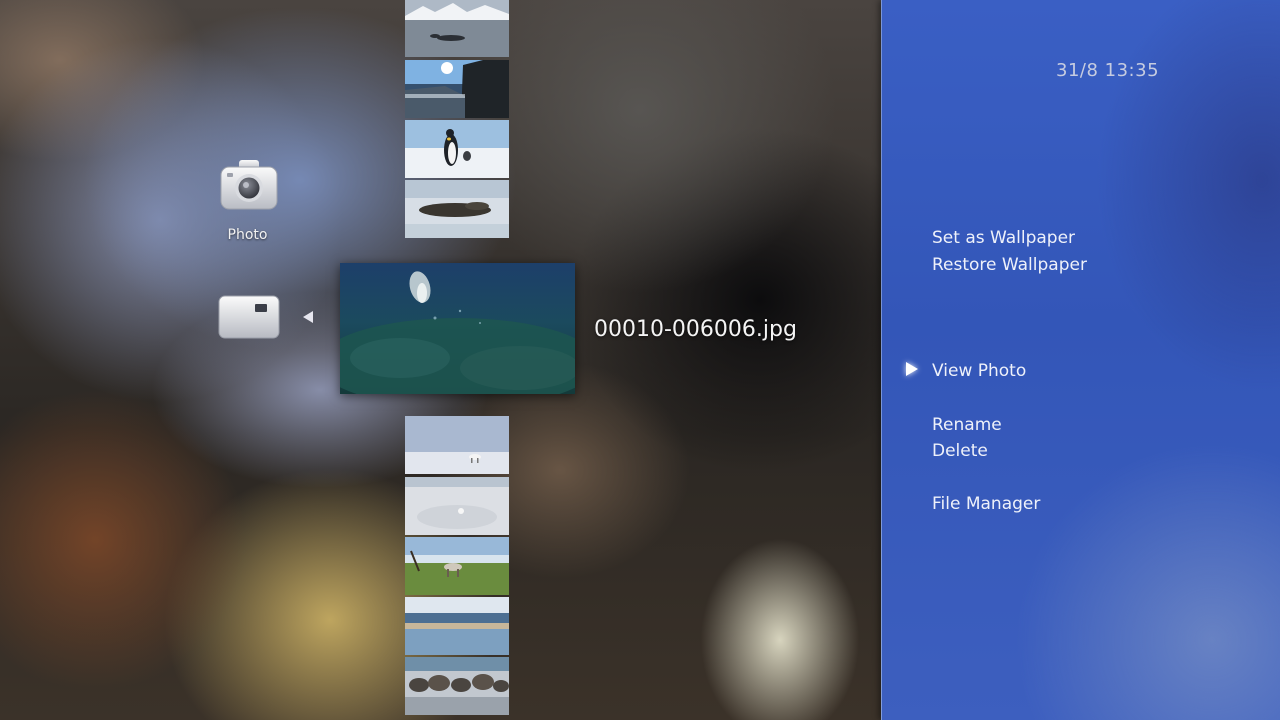  Describe the element at coordinates (695, 329) in the screenshot. I see `selected-file-name: 00010-006006.jpg` at that location.